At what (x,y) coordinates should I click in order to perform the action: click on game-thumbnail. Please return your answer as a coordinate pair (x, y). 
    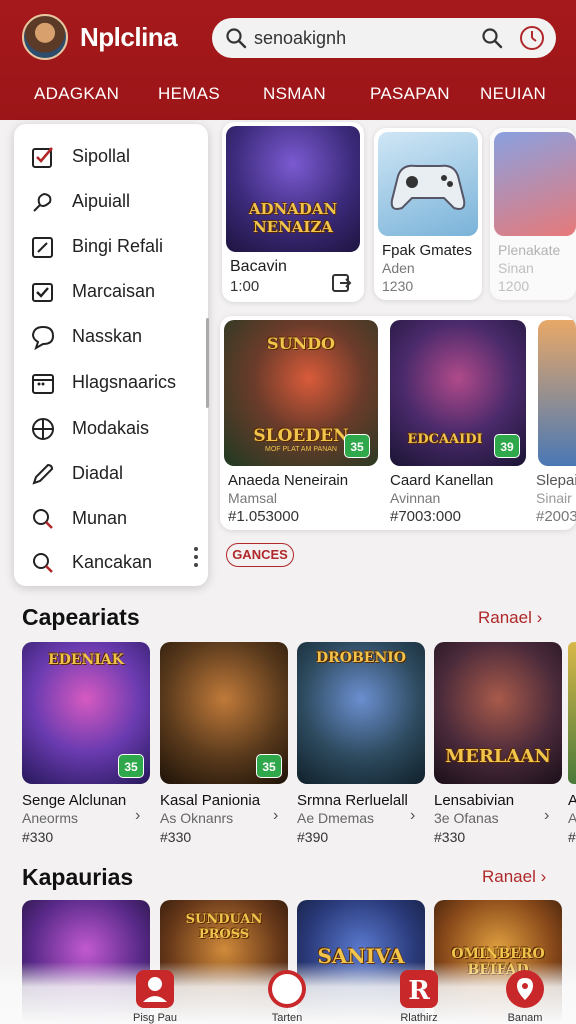
    Looking at the image, I should click on (572, 713).